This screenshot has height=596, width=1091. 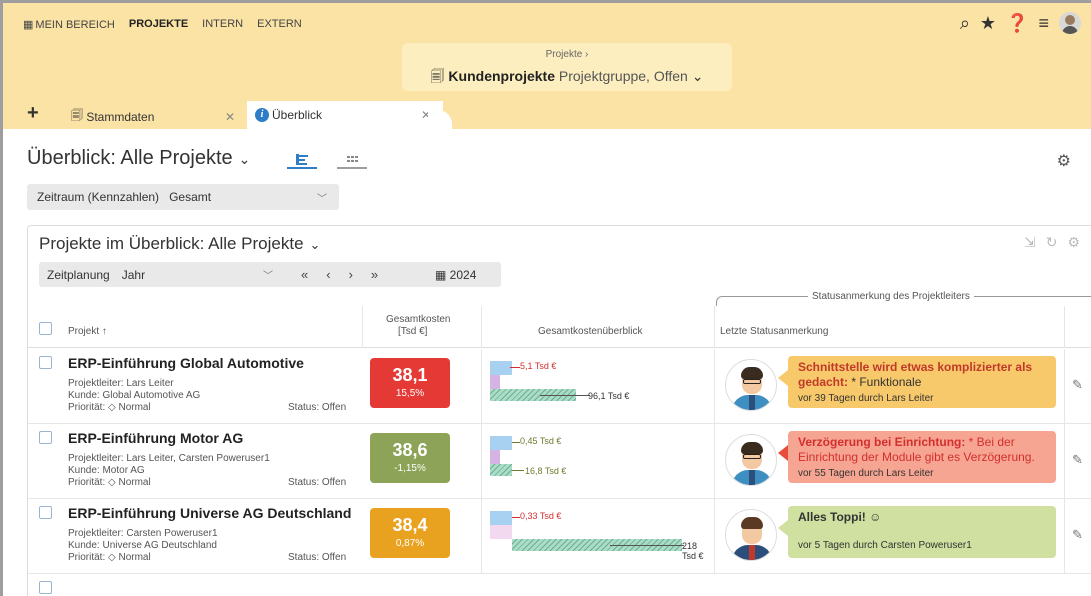 What do you see at coordinates (138, 158) in the screenshot?
I see `page-title: Überblick: Alle Projekte ⌄` at bounding box center [138, 158].